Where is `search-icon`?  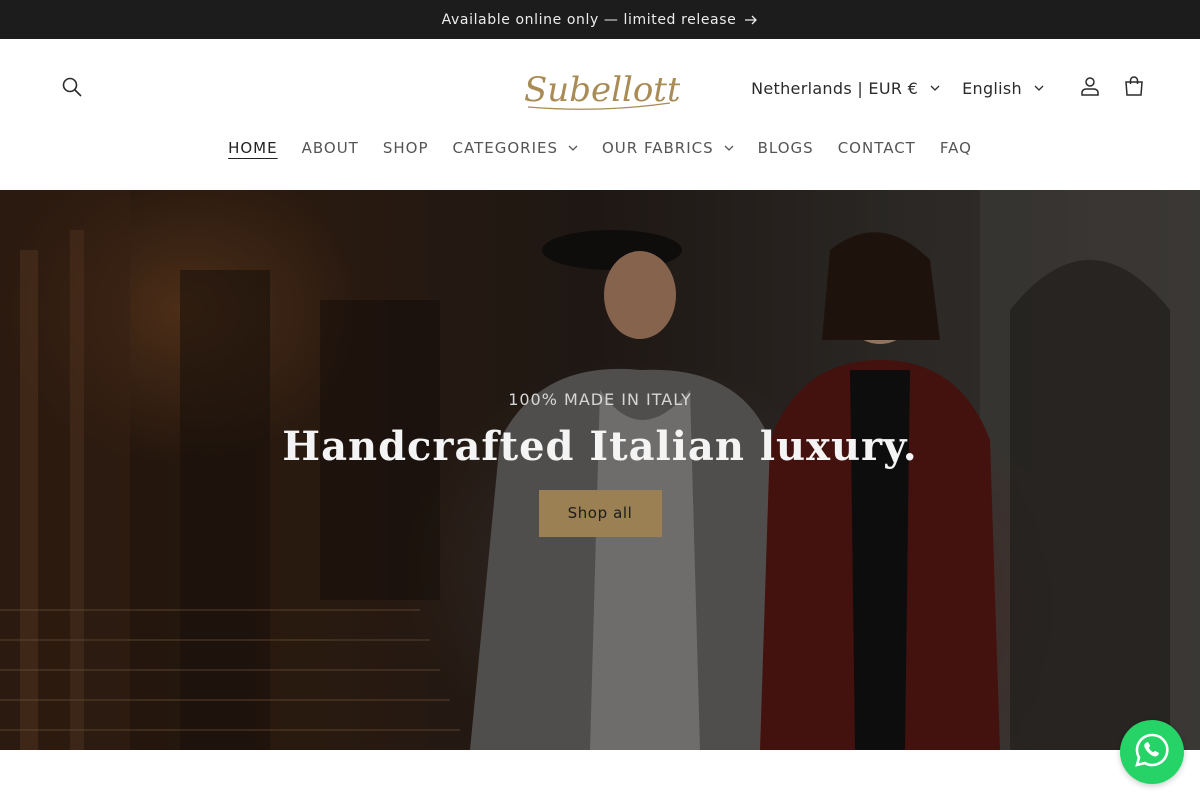 search-icon is located at coordinates (72, 89).